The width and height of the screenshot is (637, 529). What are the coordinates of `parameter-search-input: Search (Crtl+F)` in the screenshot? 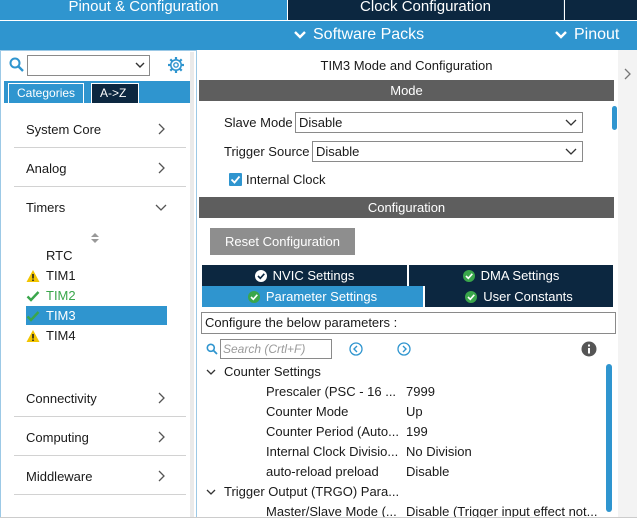 It's located at (276, 349).